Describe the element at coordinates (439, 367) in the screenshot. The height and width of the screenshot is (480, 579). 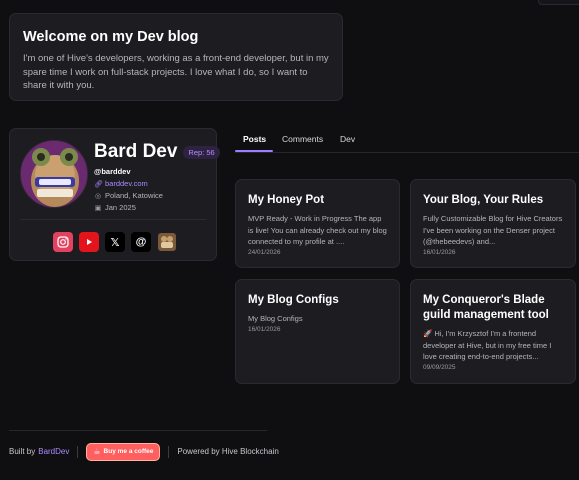
I see `post-date: 09/09/2025` at that location.